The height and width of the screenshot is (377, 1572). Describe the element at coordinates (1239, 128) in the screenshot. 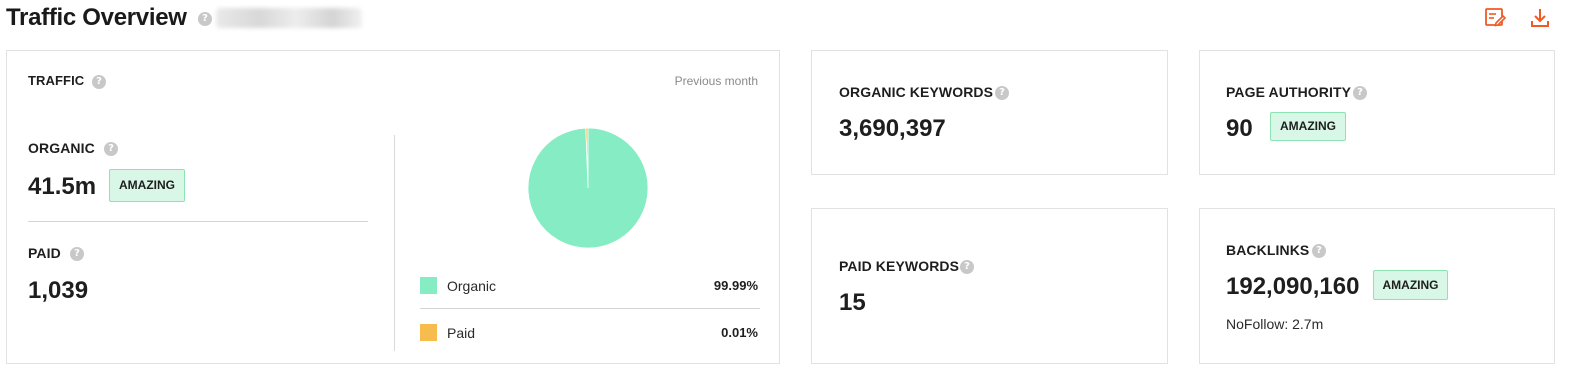

I see `page-authority-value: 90` at that location.